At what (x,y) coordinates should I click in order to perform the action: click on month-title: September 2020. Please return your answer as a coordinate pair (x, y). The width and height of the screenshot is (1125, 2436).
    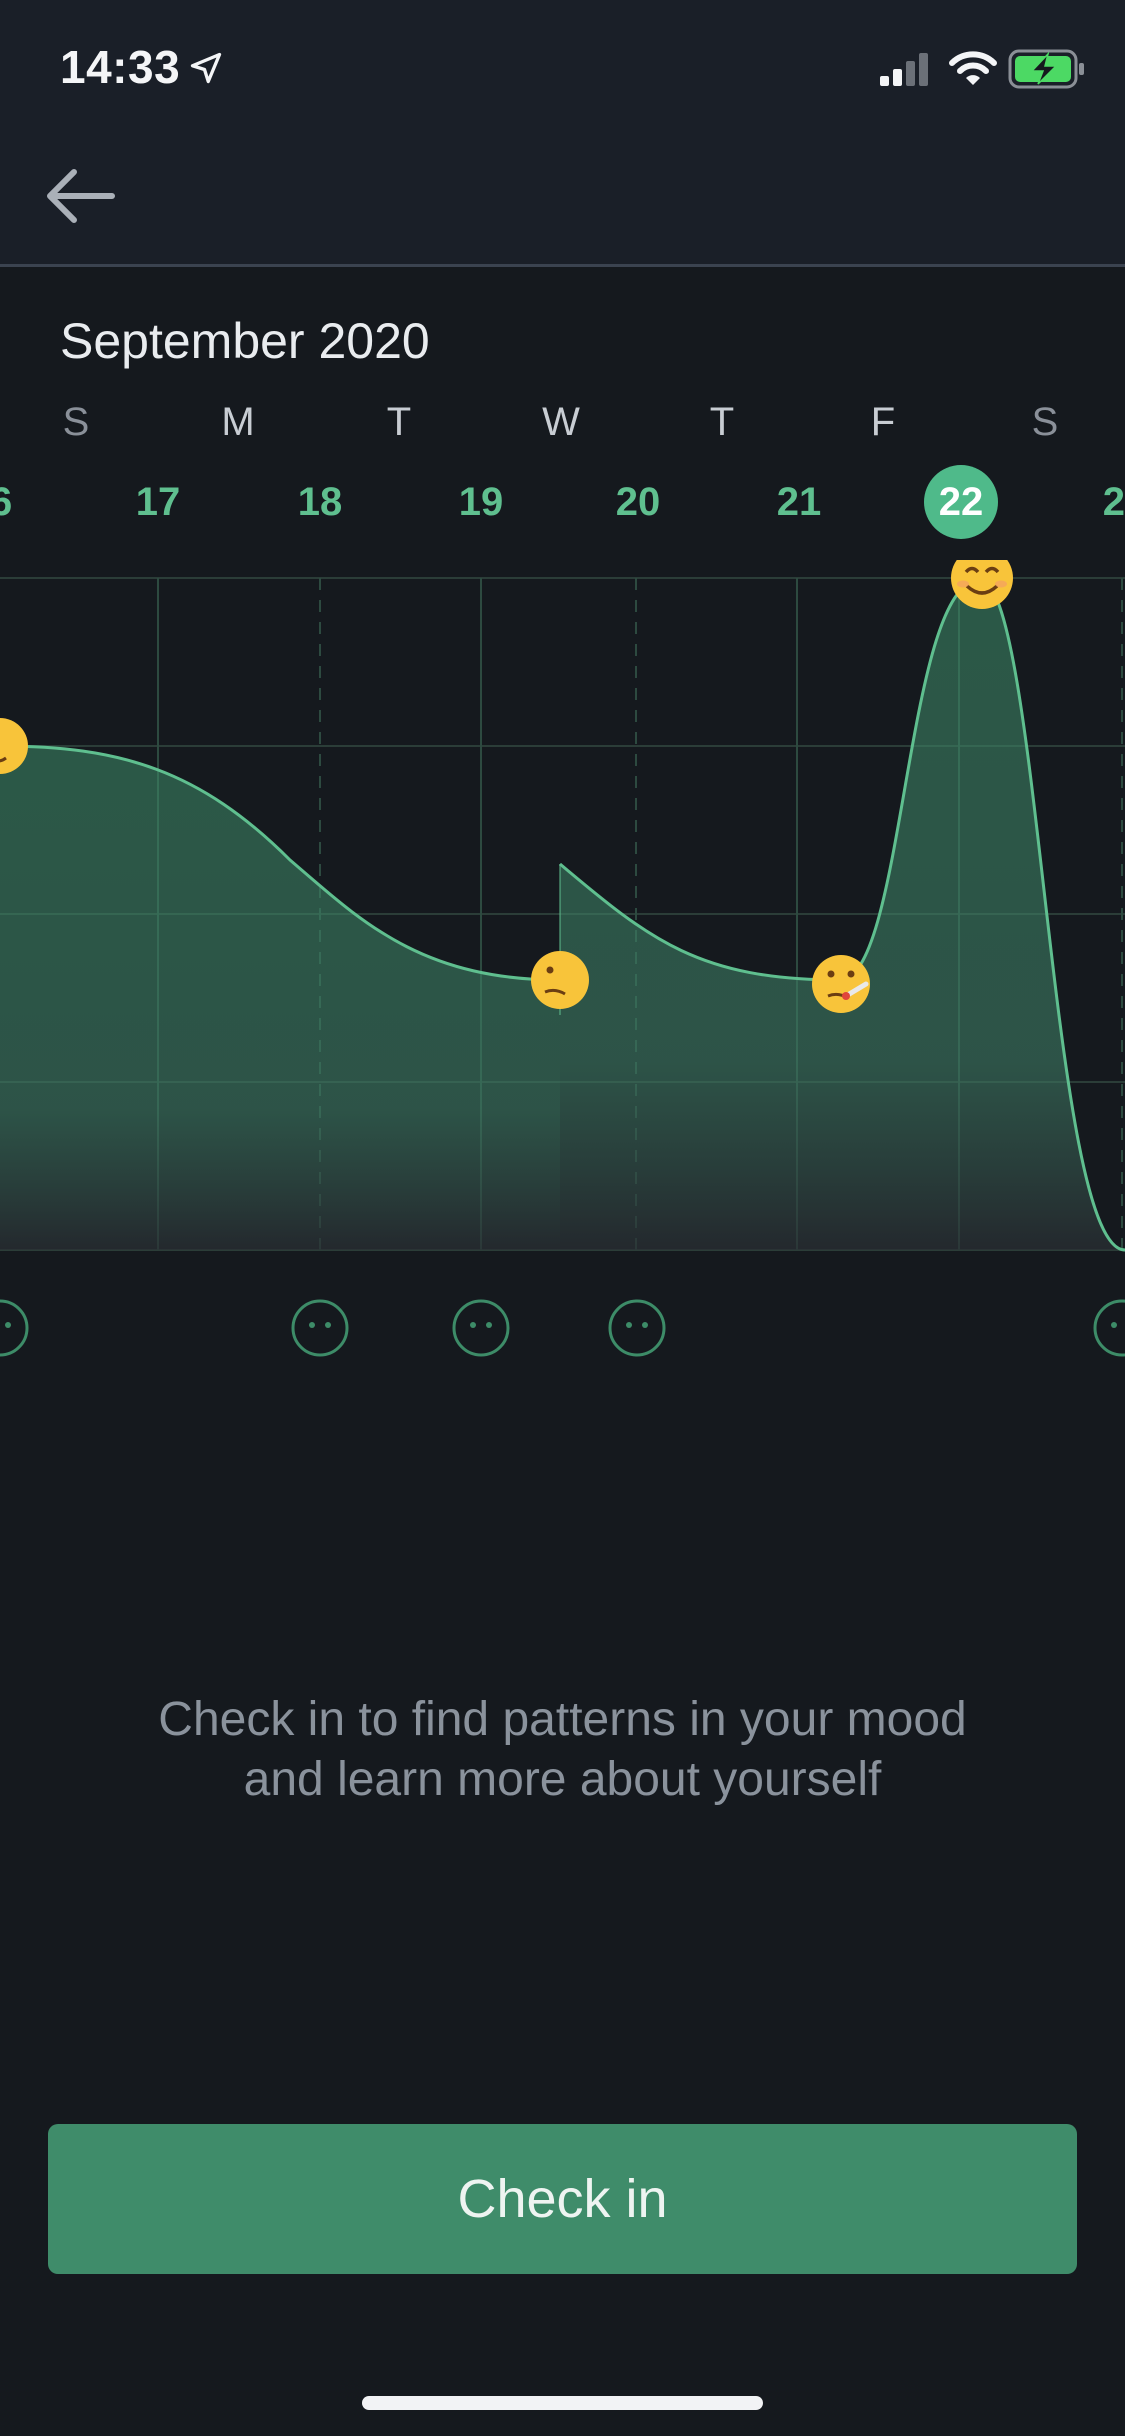
    Looking at the image, I should click on (245, 341).